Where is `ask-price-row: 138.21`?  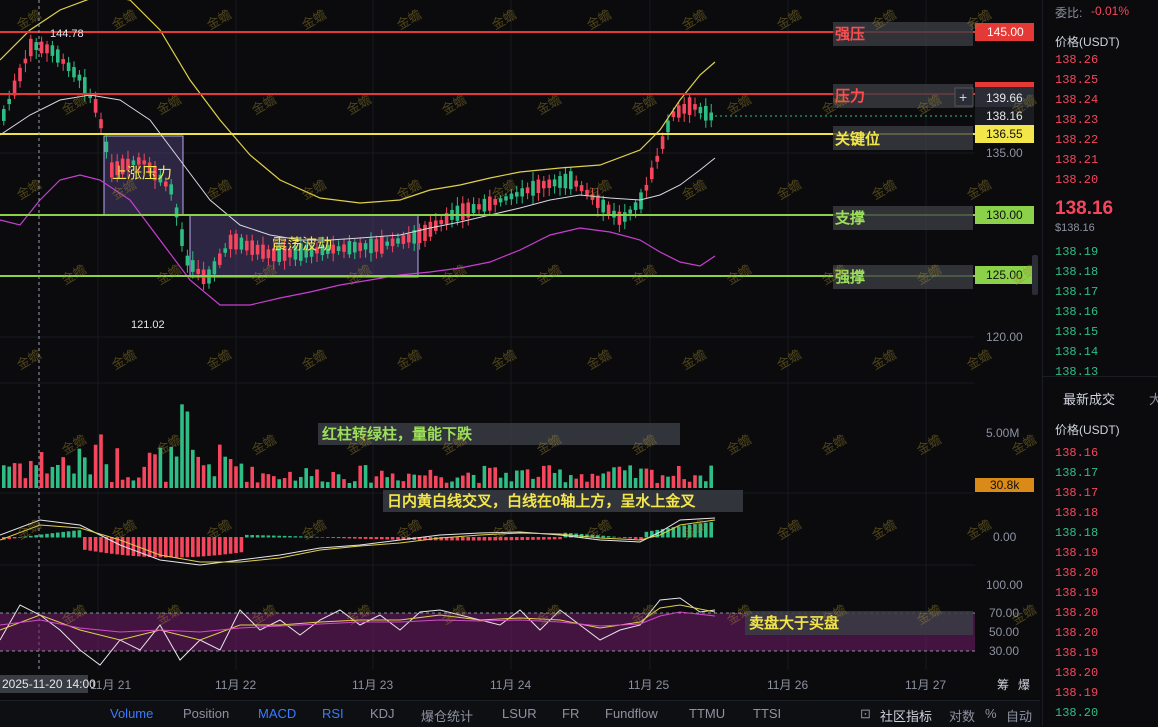
ask-price-row: 138.21 is located at coordinates (1076, 160).